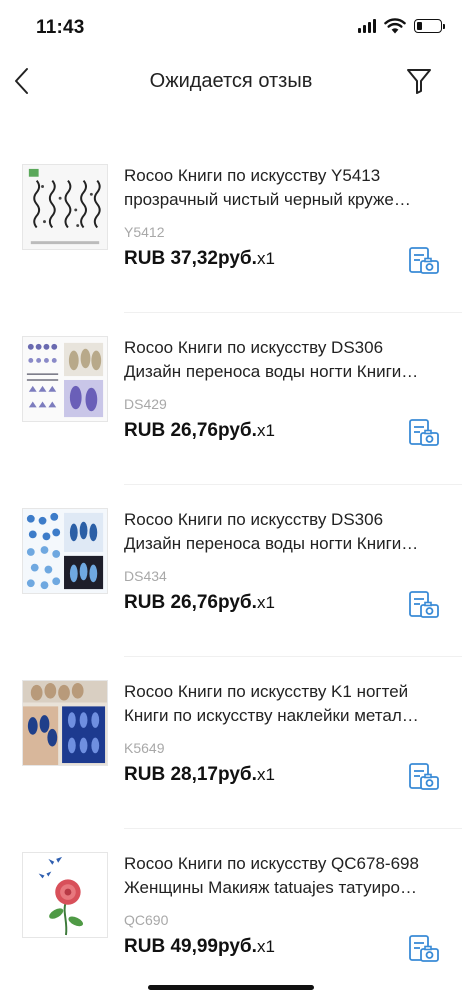  What do you see at coordinates (146, 920) in the screenshot?
I see `product-sku: QC690` at bounding box center [146, 920].